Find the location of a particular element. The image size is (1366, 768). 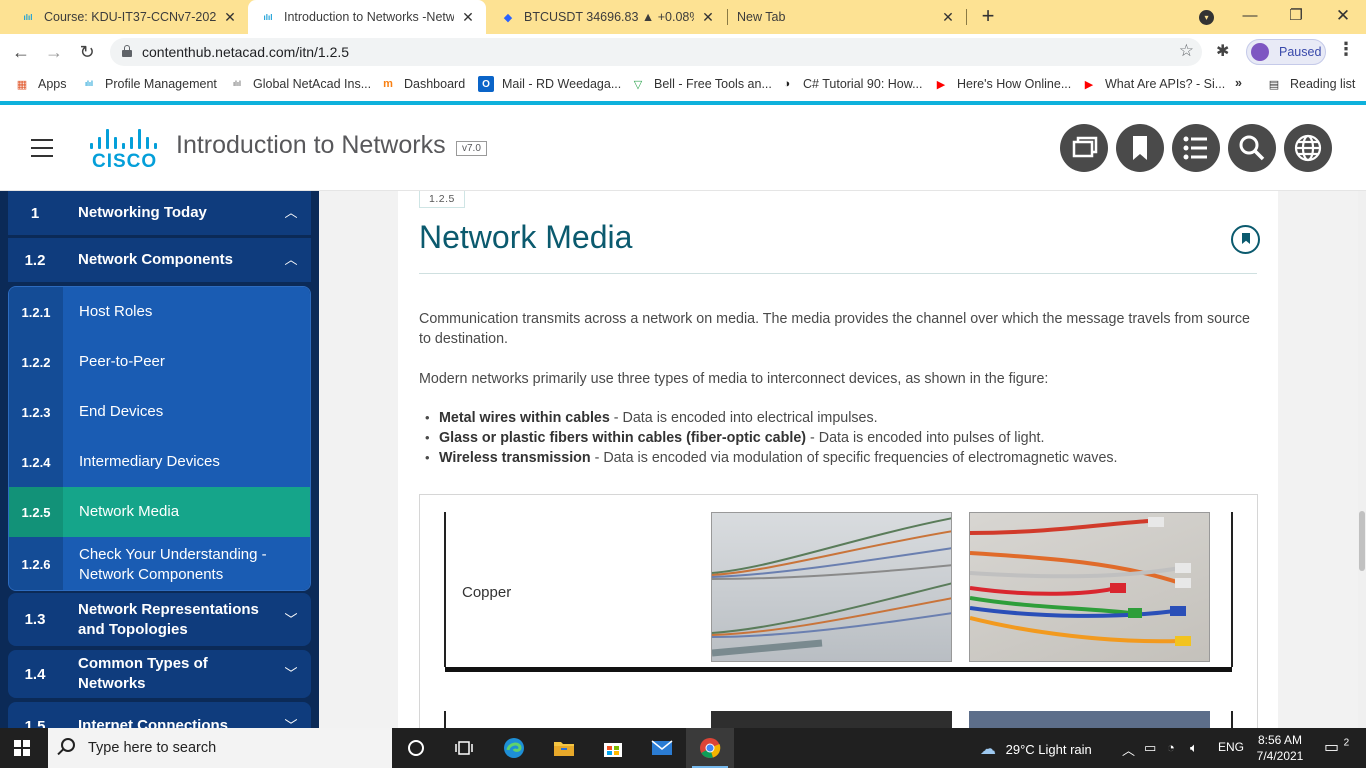

copy-button is located at coordinates (1084, 148).